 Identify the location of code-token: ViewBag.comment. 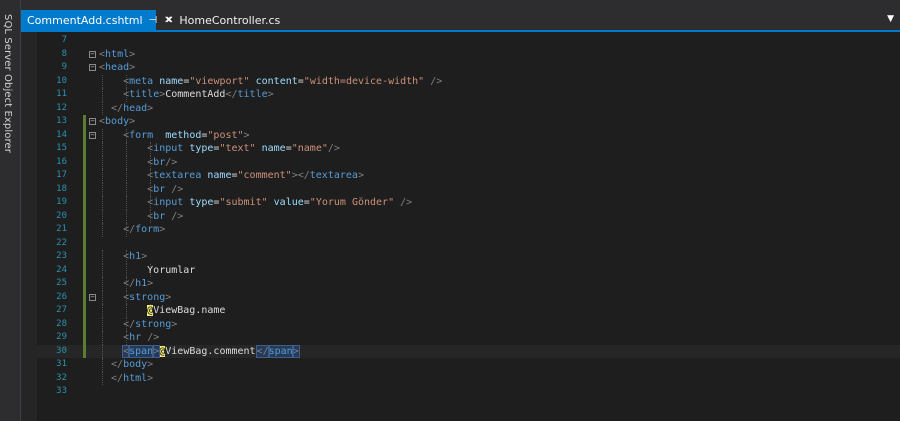
(210, 351).